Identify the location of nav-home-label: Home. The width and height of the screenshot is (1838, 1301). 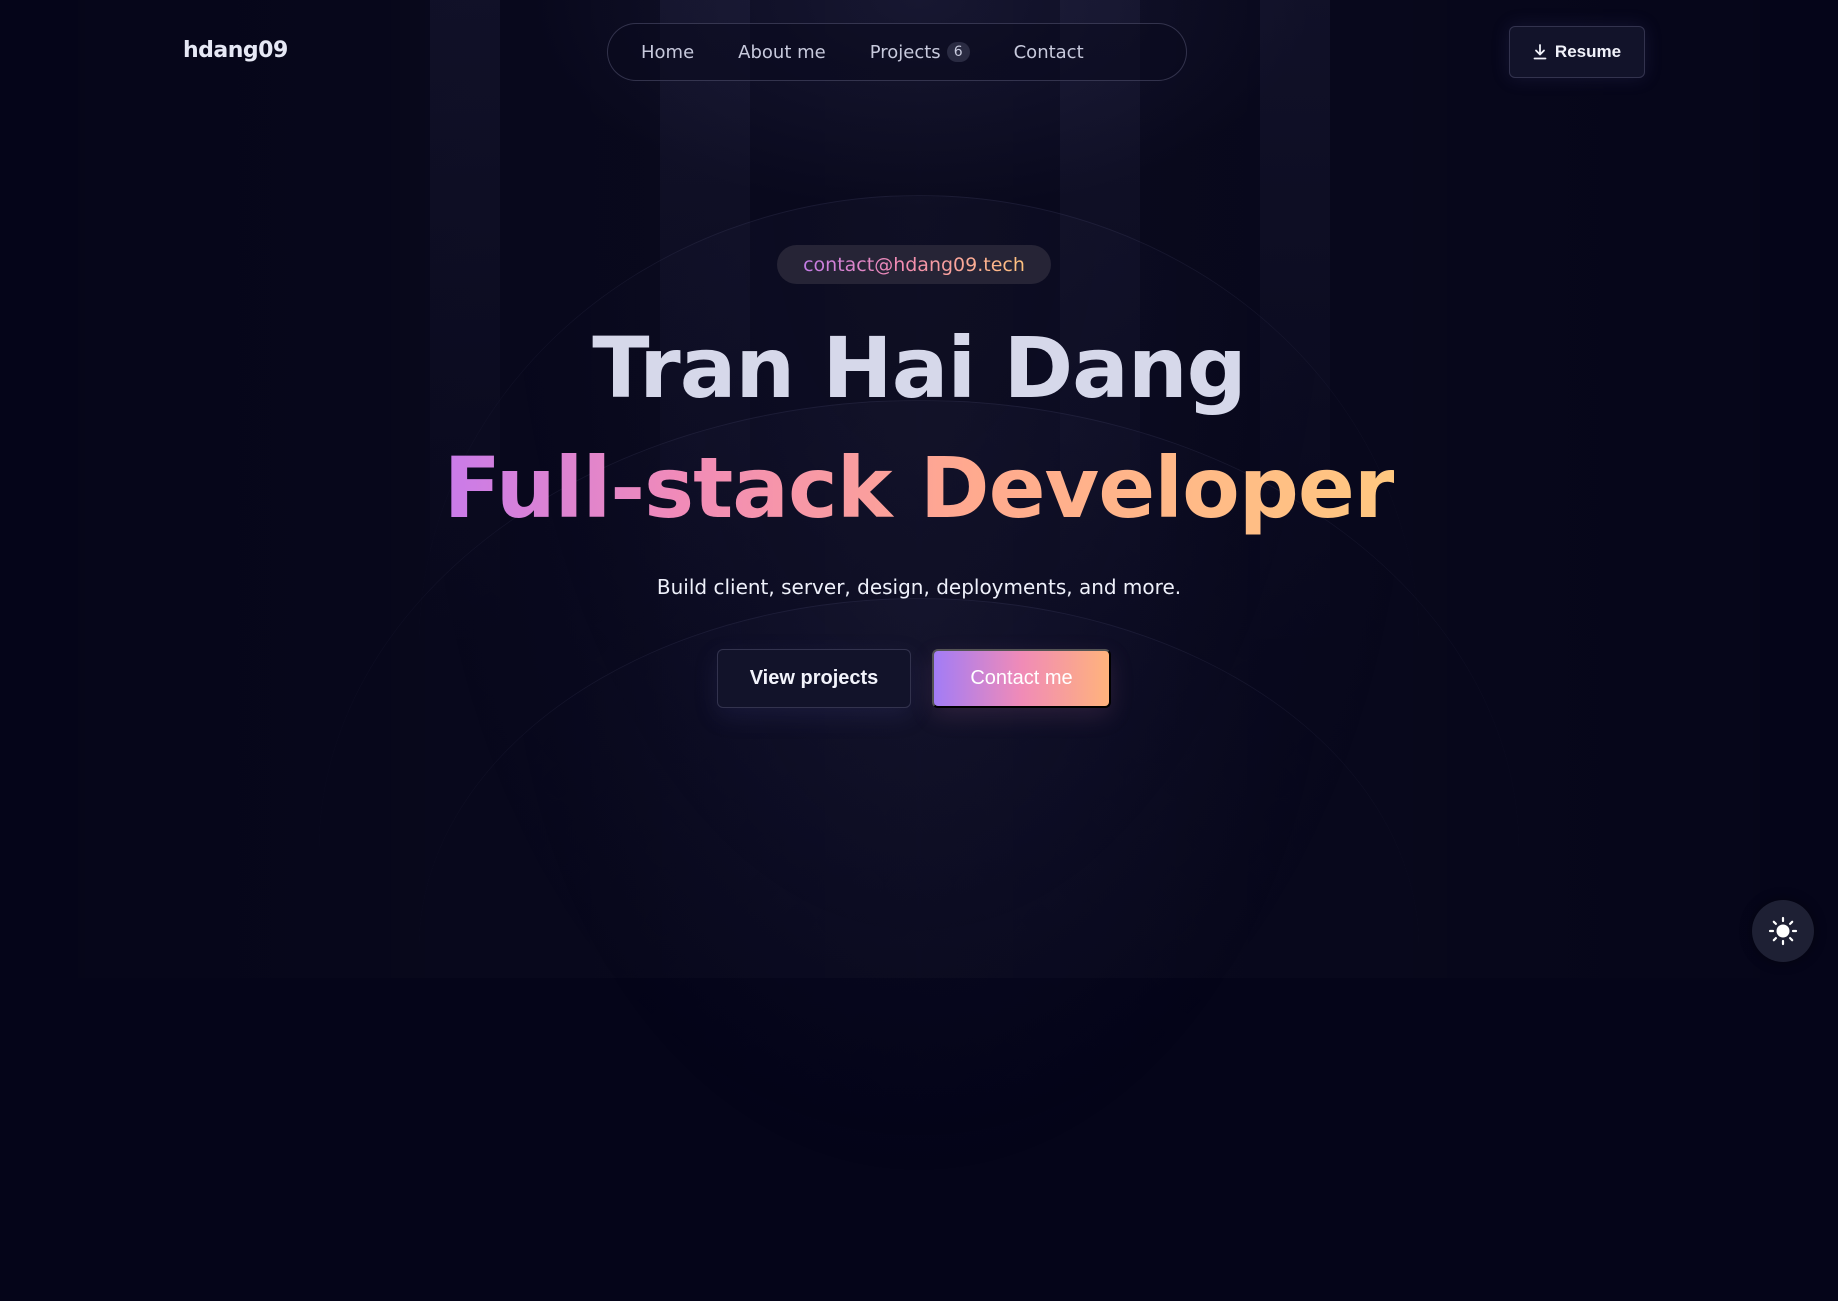
(668, 52).